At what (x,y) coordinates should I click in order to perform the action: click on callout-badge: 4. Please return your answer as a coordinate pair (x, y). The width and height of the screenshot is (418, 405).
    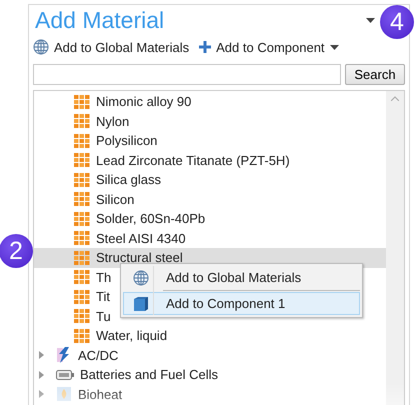
    Looking at the image, I should click on (397, 22).